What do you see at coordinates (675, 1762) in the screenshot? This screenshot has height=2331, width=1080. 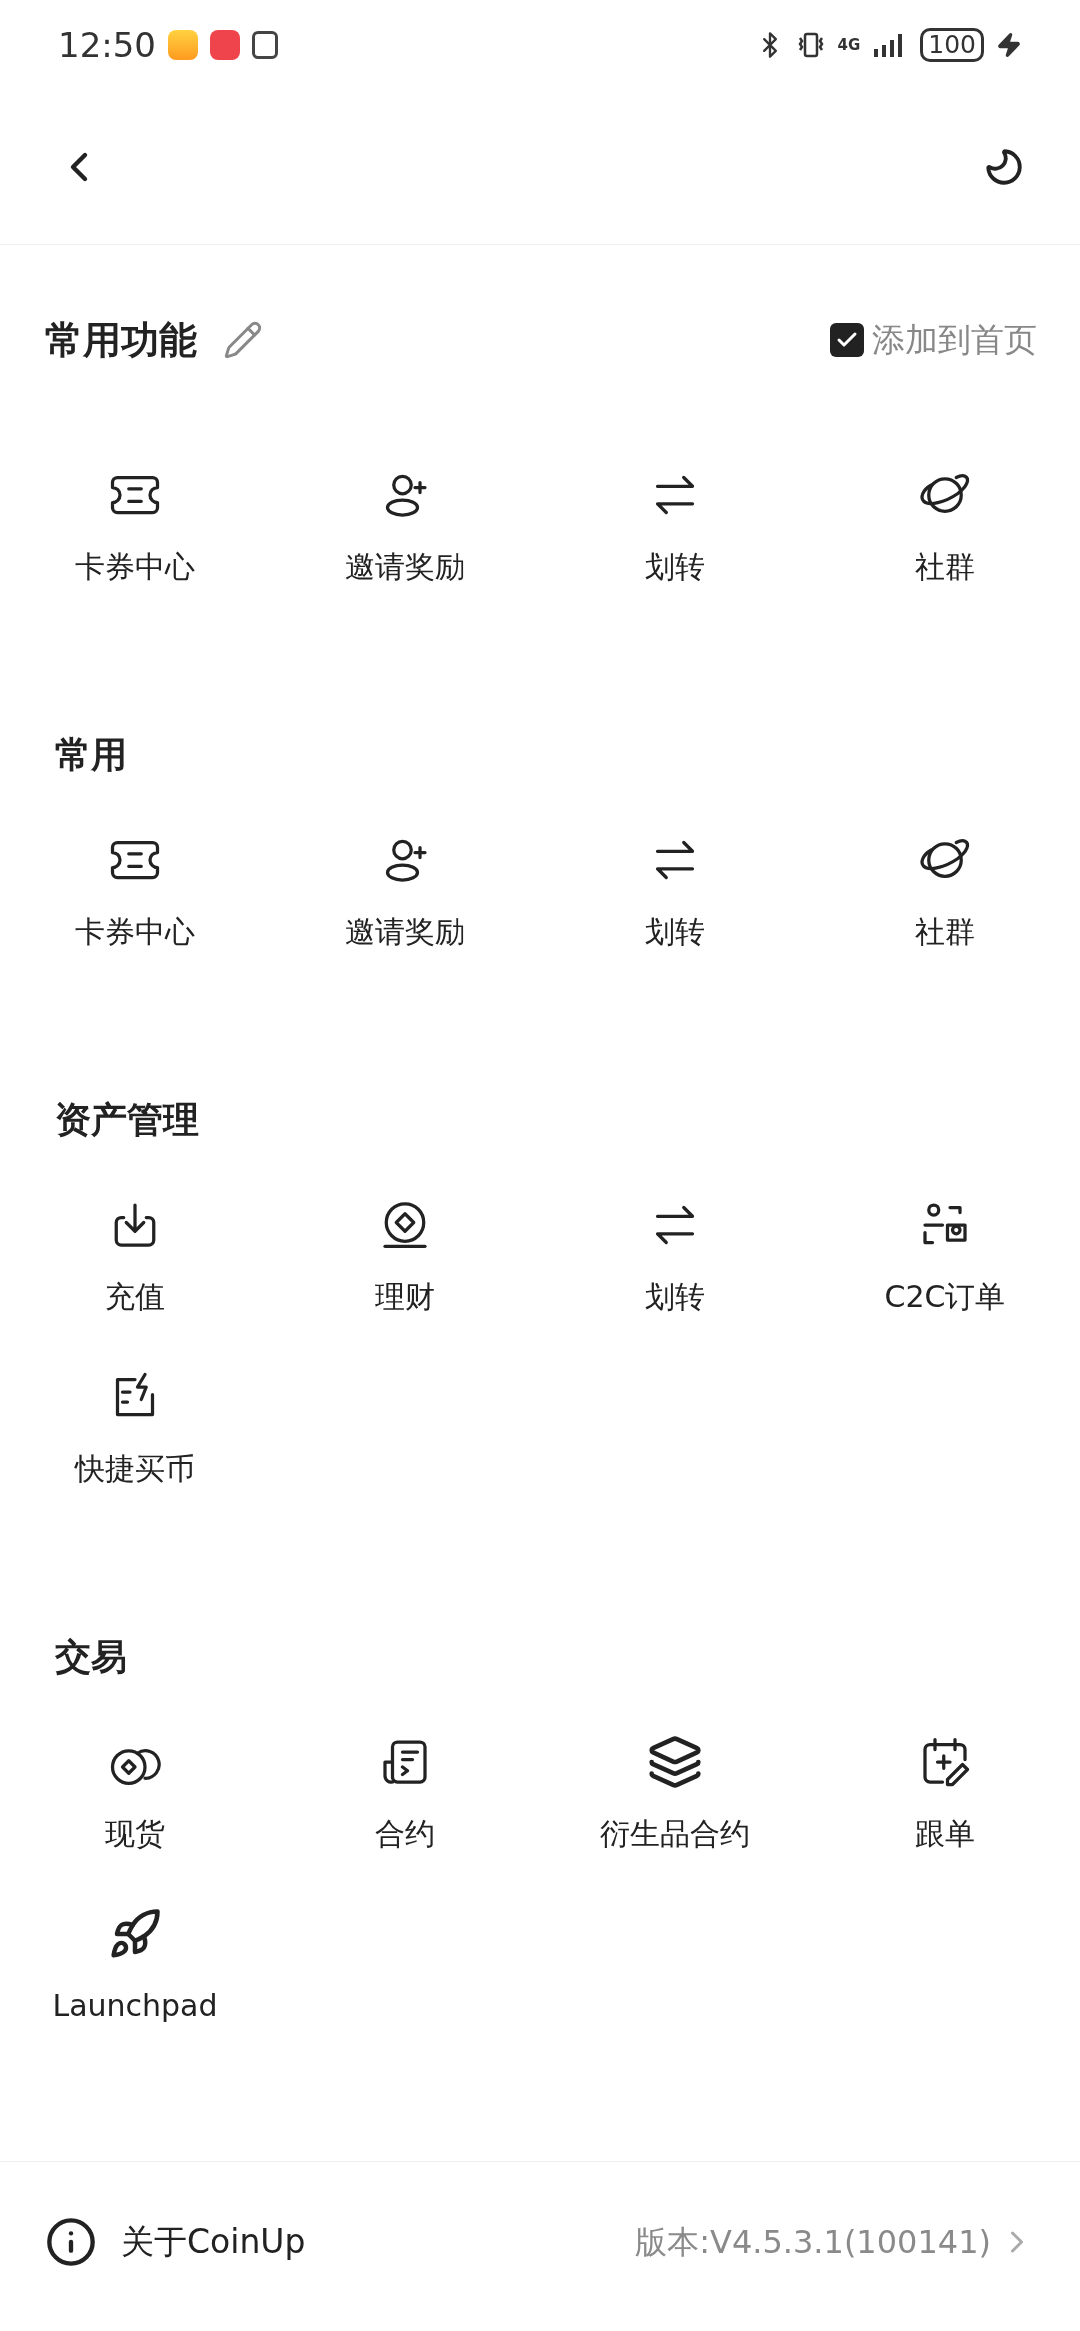 I see `layers-icon` at bounding box center [675, 1762].